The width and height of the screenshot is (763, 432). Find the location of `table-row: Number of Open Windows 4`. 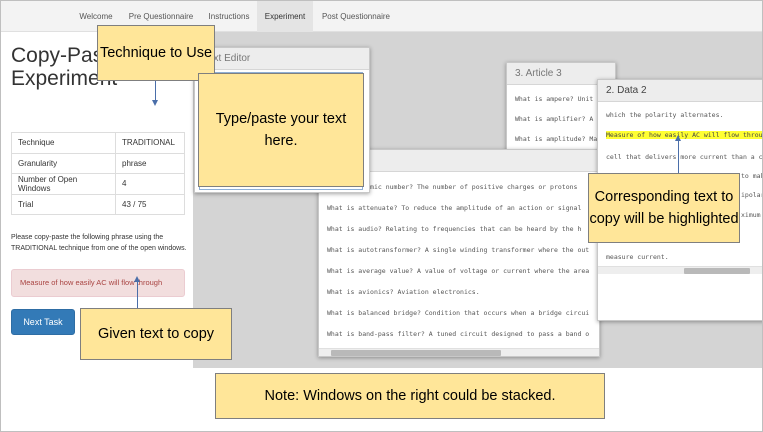

table-row: Number of Open Windows 4 is located at coordinates (98, 184).